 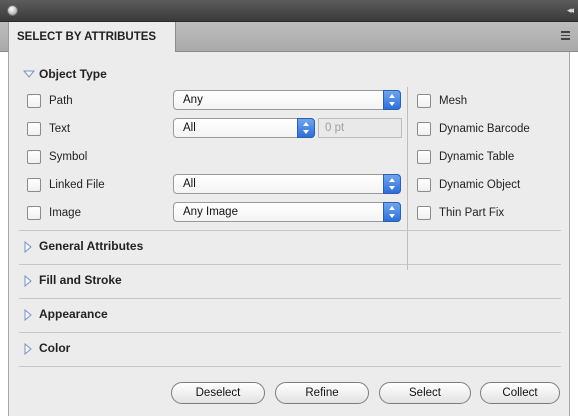 I want to click on checkbox-path, so click(x=34, y=101).